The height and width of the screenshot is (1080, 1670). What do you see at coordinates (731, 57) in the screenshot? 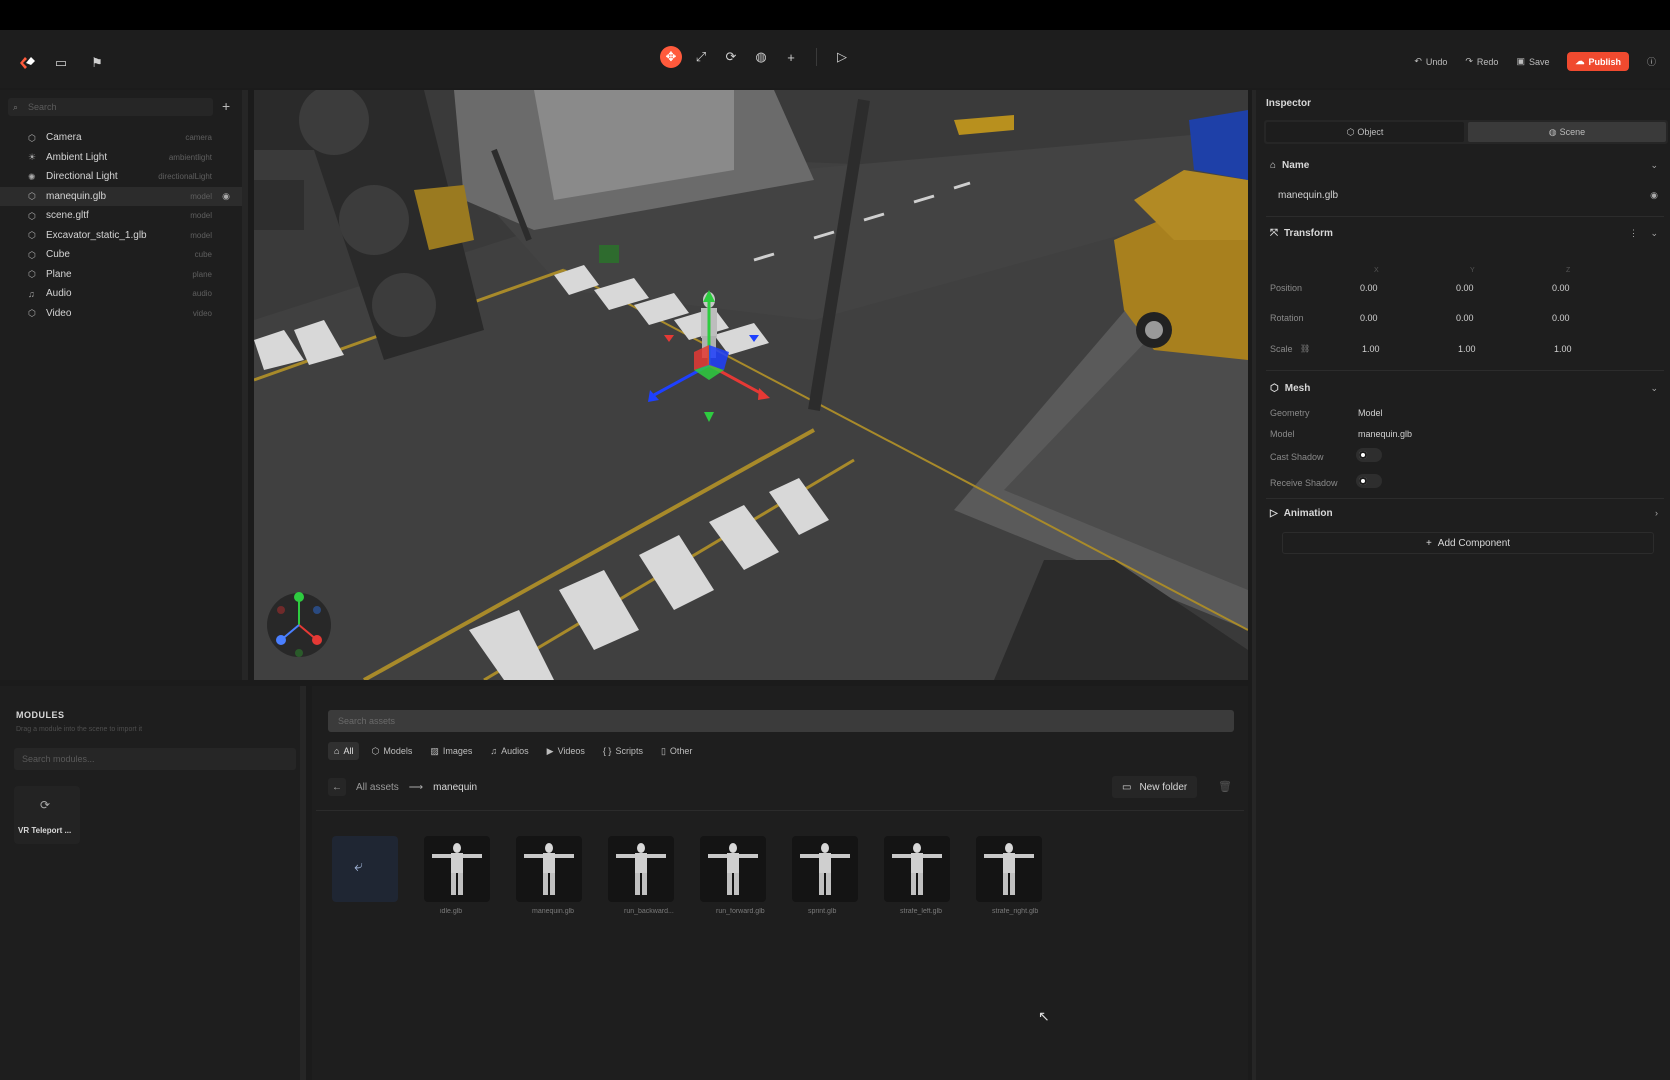
I see `rotate-tool-button: ⟳` at bounding box center [731, 57].